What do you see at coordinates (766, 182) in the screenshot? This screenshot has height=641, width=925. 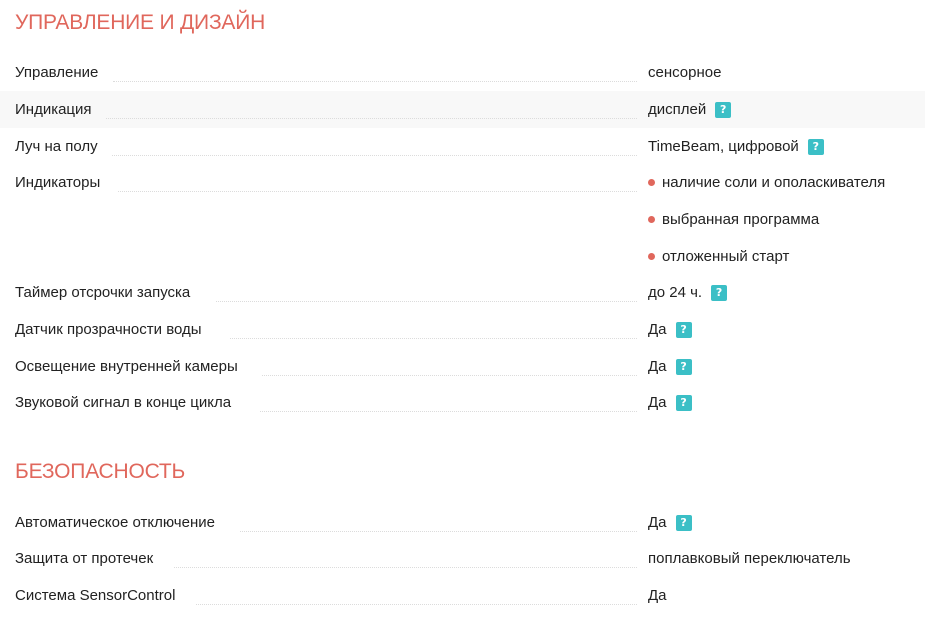 I see `indicator-list-item: наличие соли и ополаскивателя` at bounding box center [766, 182].